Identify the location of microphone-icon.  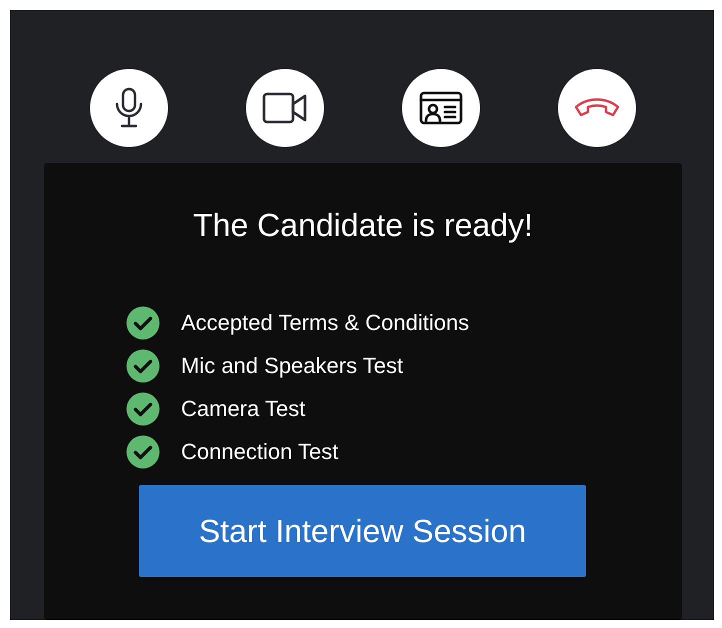
(129, 108).